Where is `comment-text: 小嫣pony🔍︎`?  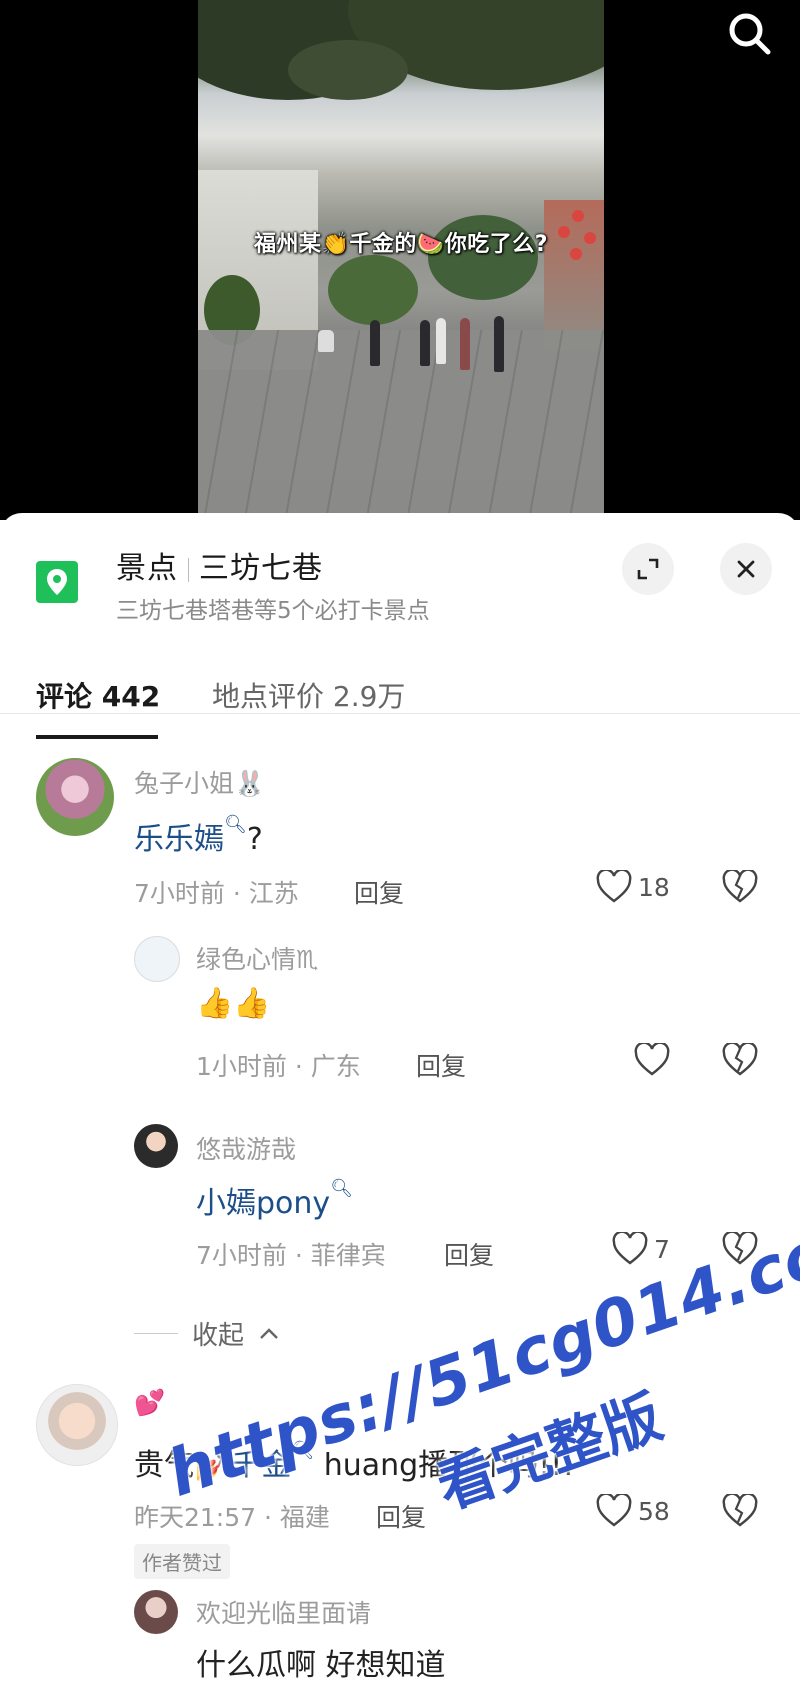 comment-text: 小嫣pony🔍︎ is located at coordinates (274, 1200).